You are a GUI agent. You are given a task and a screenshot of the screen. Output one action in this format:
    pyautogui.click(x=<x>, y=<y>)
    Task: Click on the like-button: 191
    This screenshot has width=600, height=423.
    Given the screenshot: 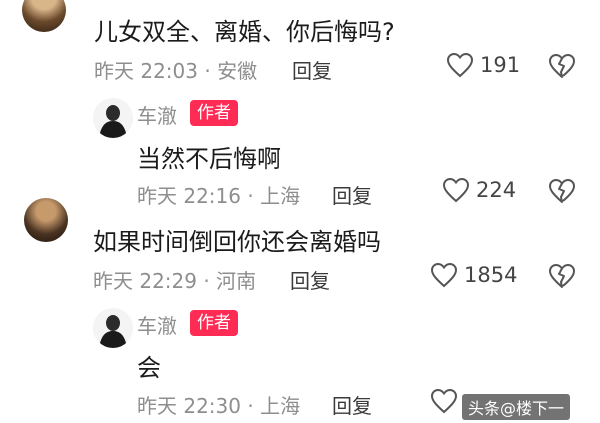 What is the action you would take?
    pyautogui.click(x=483, y=65)
    